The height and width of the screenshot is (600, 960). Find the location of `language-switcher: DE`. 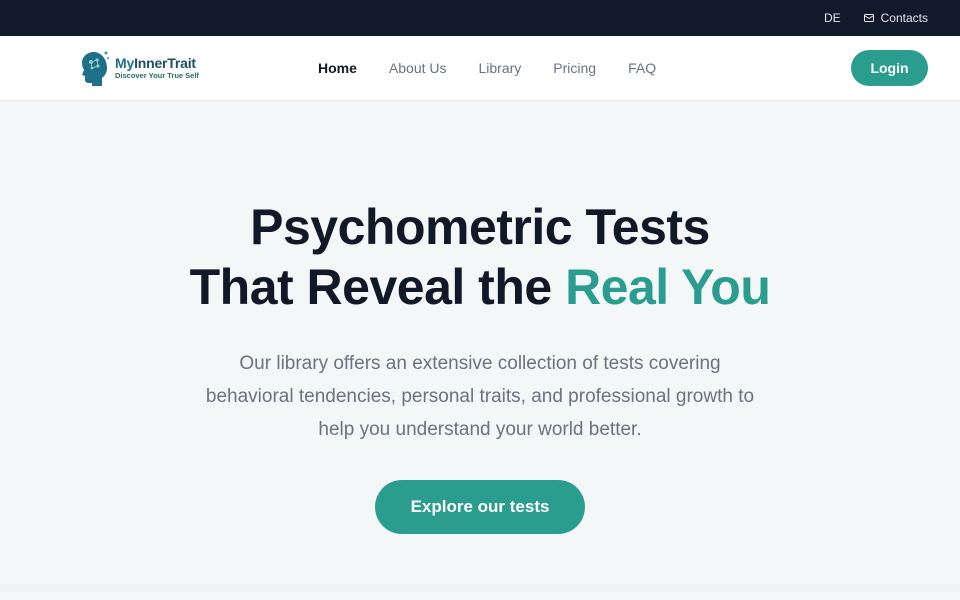

language-switcher: DE is located at coordinates (832, 18).